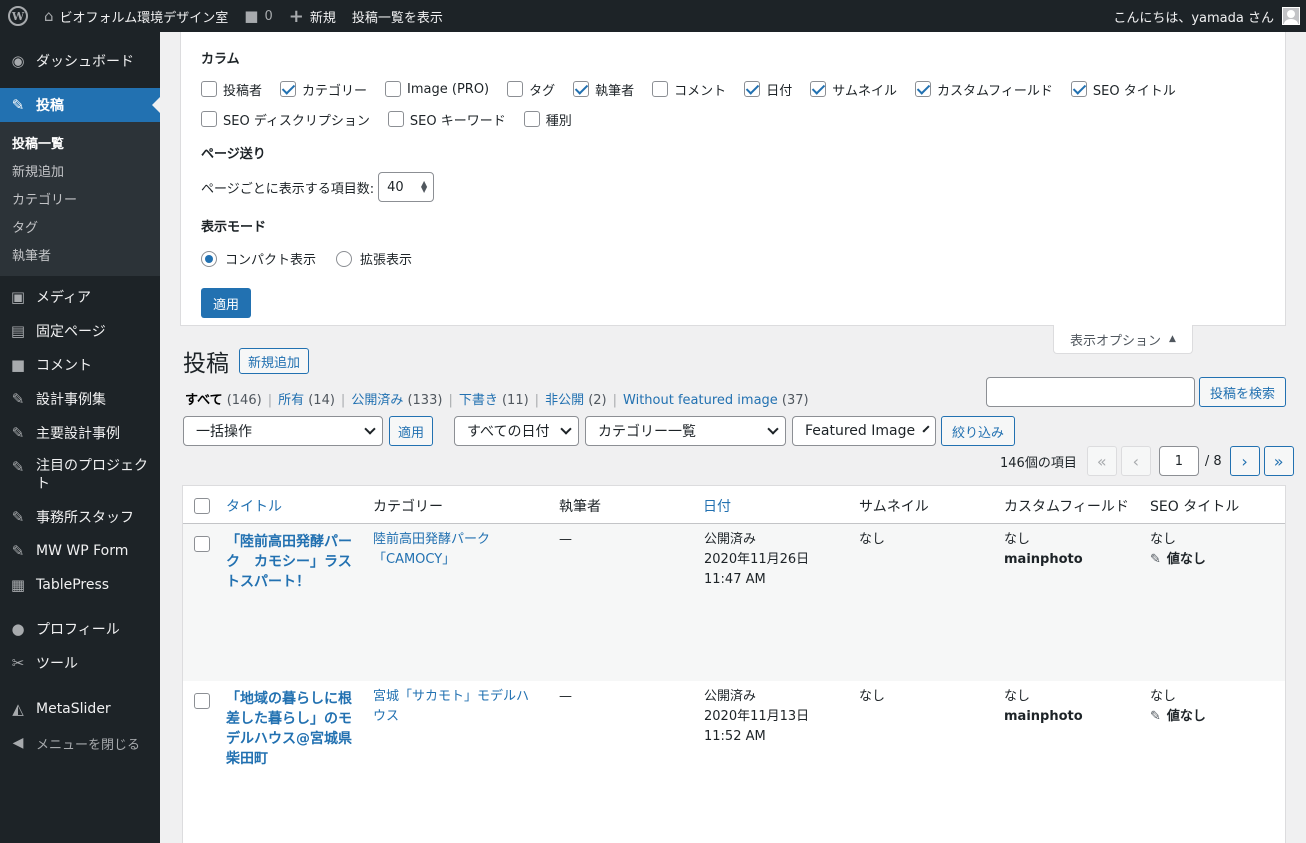  What do you see at coordinates (424, 187) in the screenshot?
I see `spinner-arrows-icon: ▲ ▼` at bounding box center [424, 187].